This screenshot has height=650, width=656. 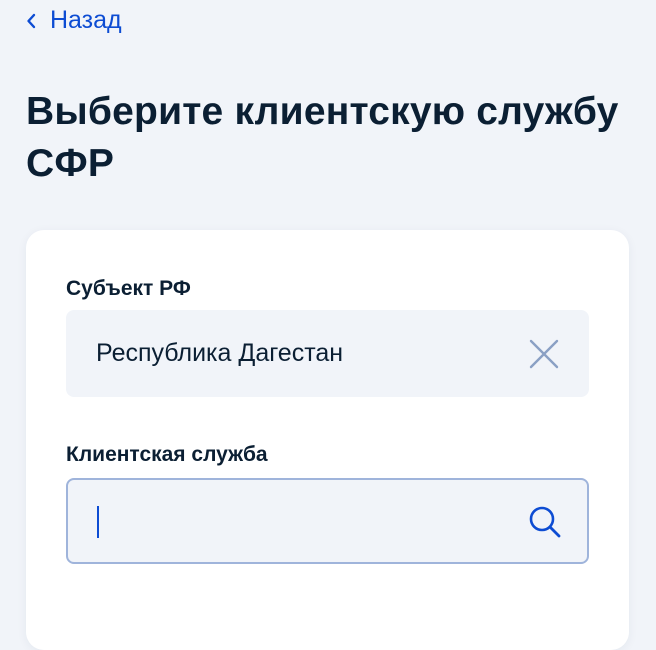 I want to click on back-link: Назад, so click(x=74, y=20).